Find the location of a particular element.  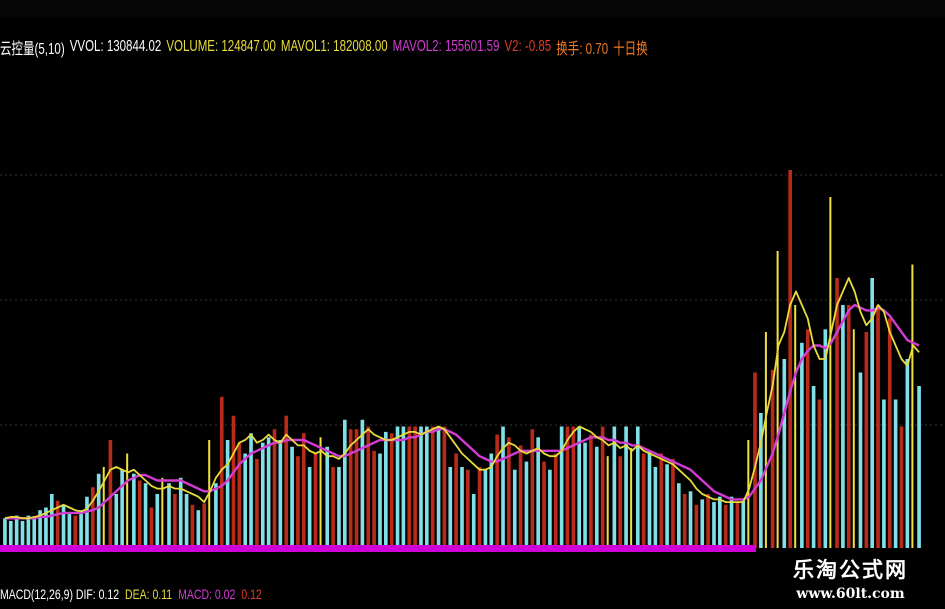

macd-extra-value: 0.12 is located at coordinates (251, 594).